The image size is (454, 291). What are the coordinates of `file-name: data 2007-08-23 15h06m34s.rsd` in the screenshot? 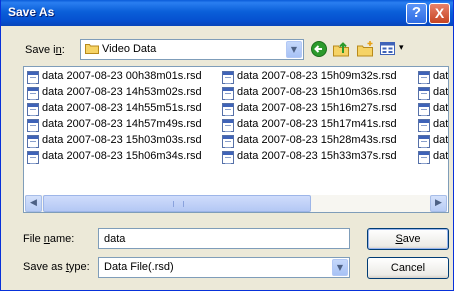 It's located at (122, 156).